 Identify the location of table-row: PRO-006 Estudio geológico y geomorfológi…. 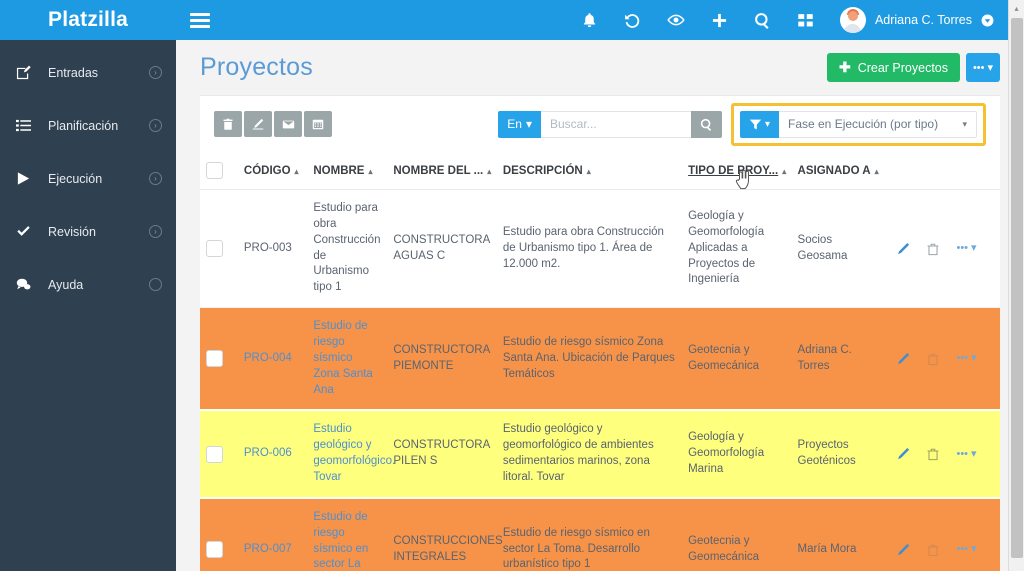
(600, 454).